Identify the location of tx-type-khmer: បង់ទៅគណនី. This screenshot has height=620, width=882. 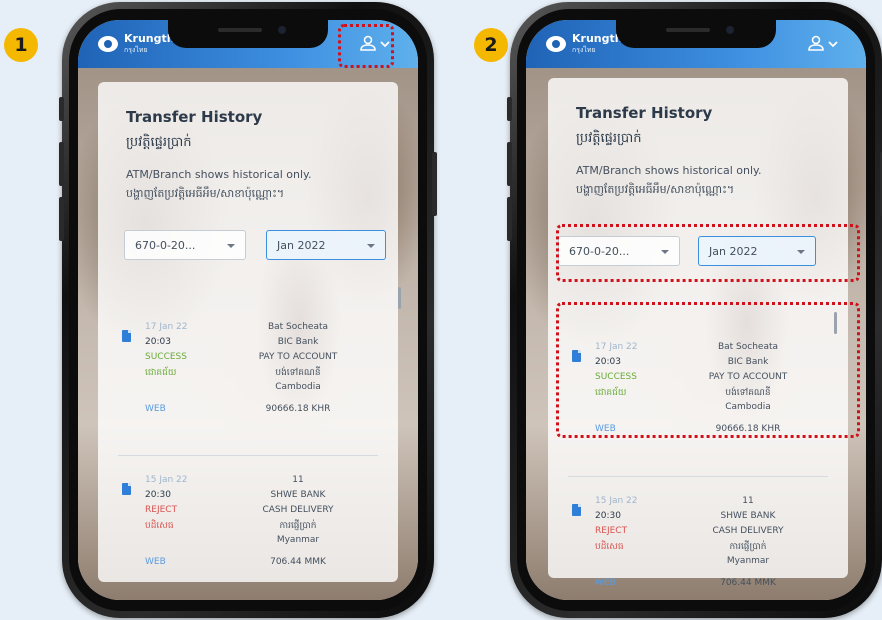
(298, 373).